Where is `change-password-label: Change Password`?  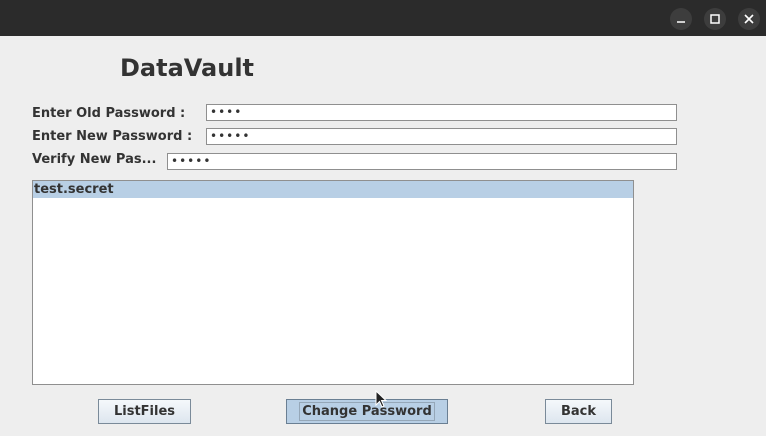 change-password-label: Change Password is located at coordinates (367, 411).